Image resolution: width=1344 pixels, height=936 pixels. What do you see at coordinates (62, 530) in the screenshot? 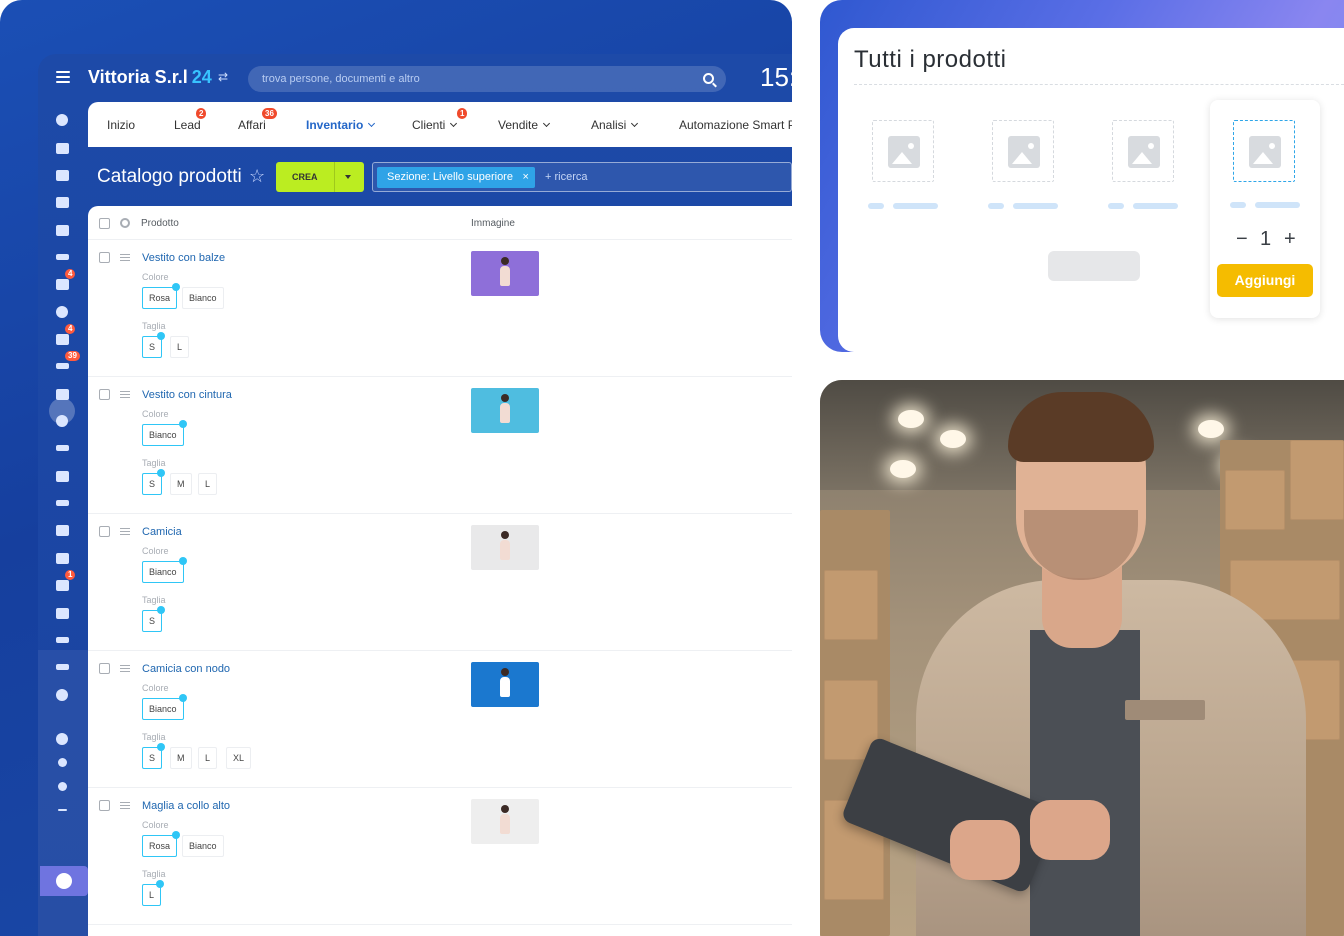
I see `chart-icon` at bounding box center [62, 530].